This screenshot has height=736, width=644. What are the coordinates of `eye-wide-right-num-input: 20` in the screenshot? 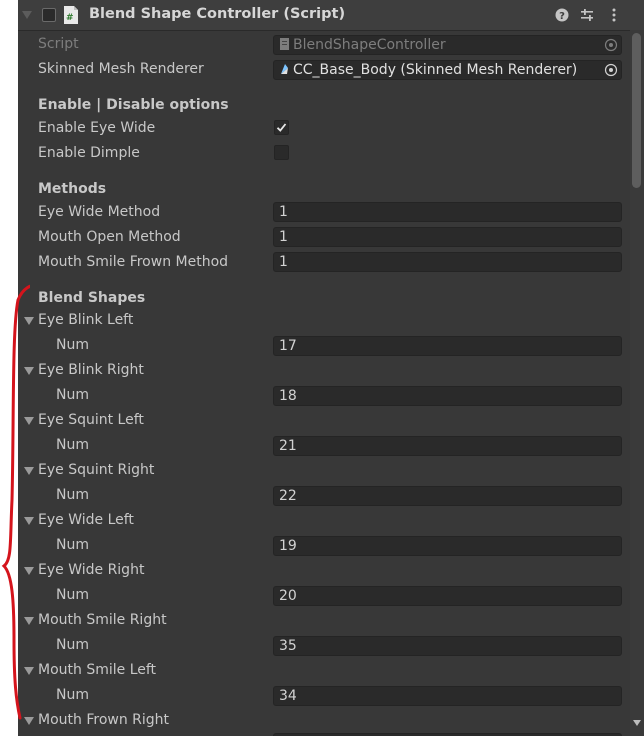 It's located at (447, 596).